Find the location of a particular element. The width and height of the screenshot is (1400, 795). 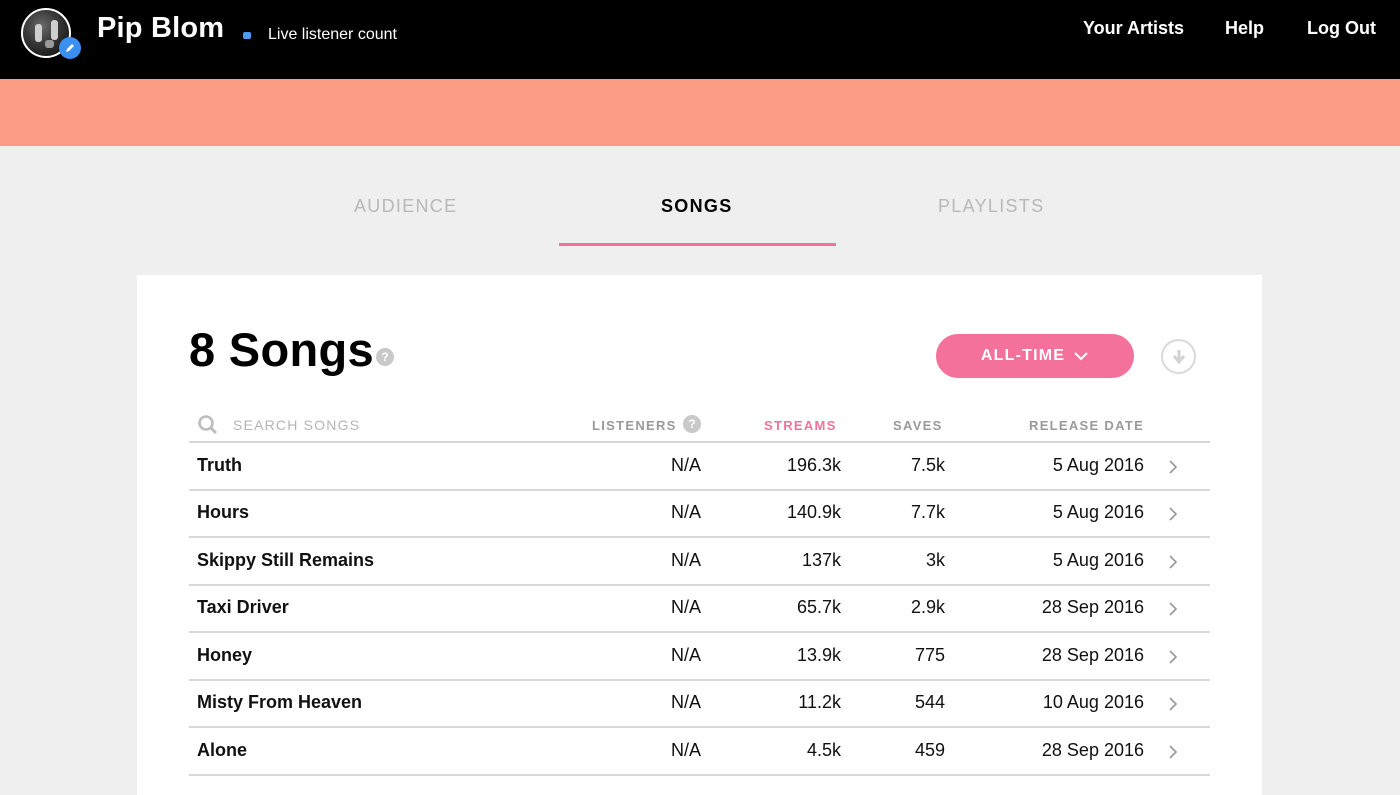

page-title: 8 Songs is located at coordinates (281, 349).